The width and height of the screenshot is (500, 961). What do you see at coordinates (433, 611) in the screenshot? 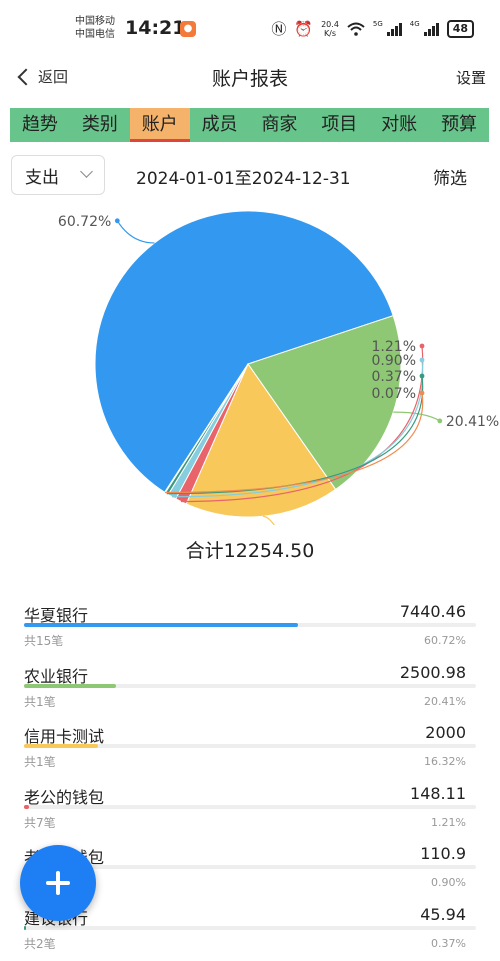
I see `account-amount: 7440.46` at bounding box center [433, 611].